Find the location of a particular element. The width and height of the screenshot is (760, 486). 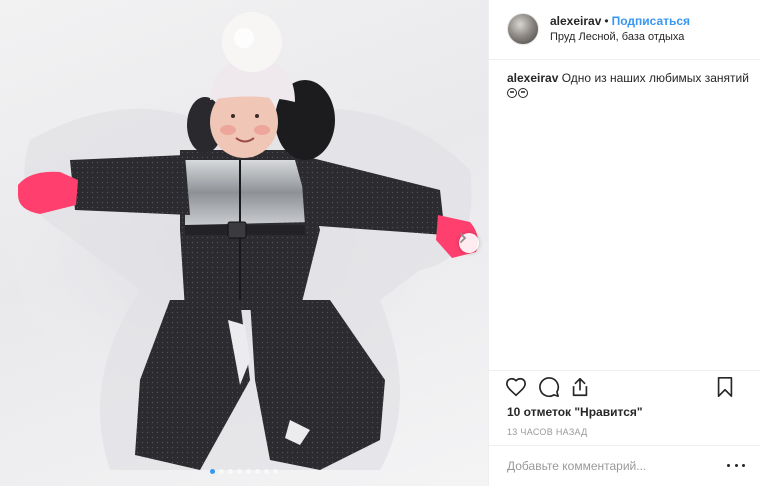

caption-text: Одно из наших любимых занятий is located at coordinates (655, 78).